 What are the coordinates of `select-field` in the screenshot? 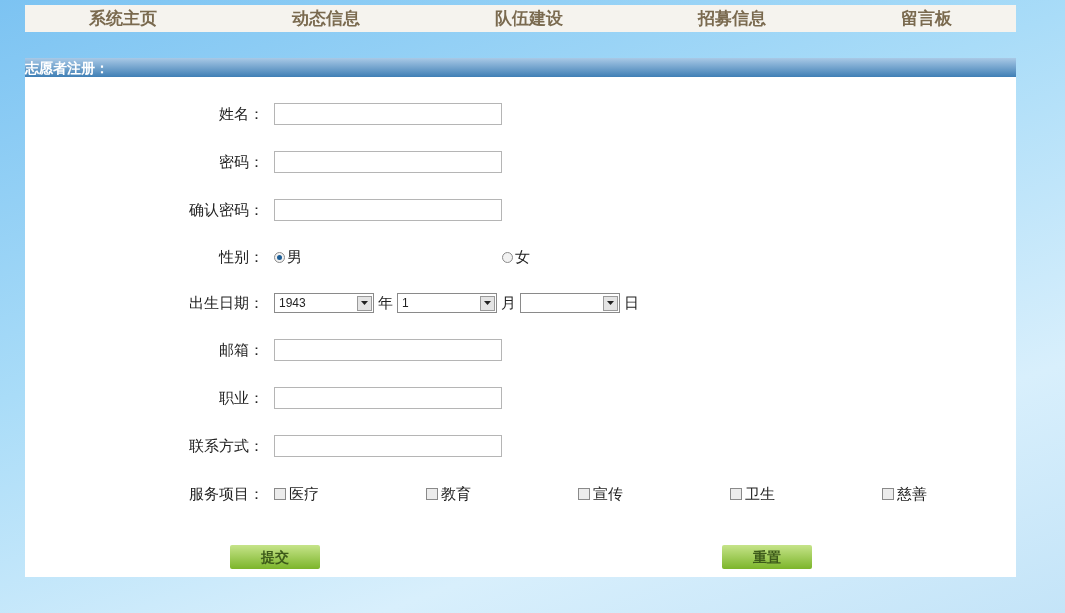 It's located at (570, 303).